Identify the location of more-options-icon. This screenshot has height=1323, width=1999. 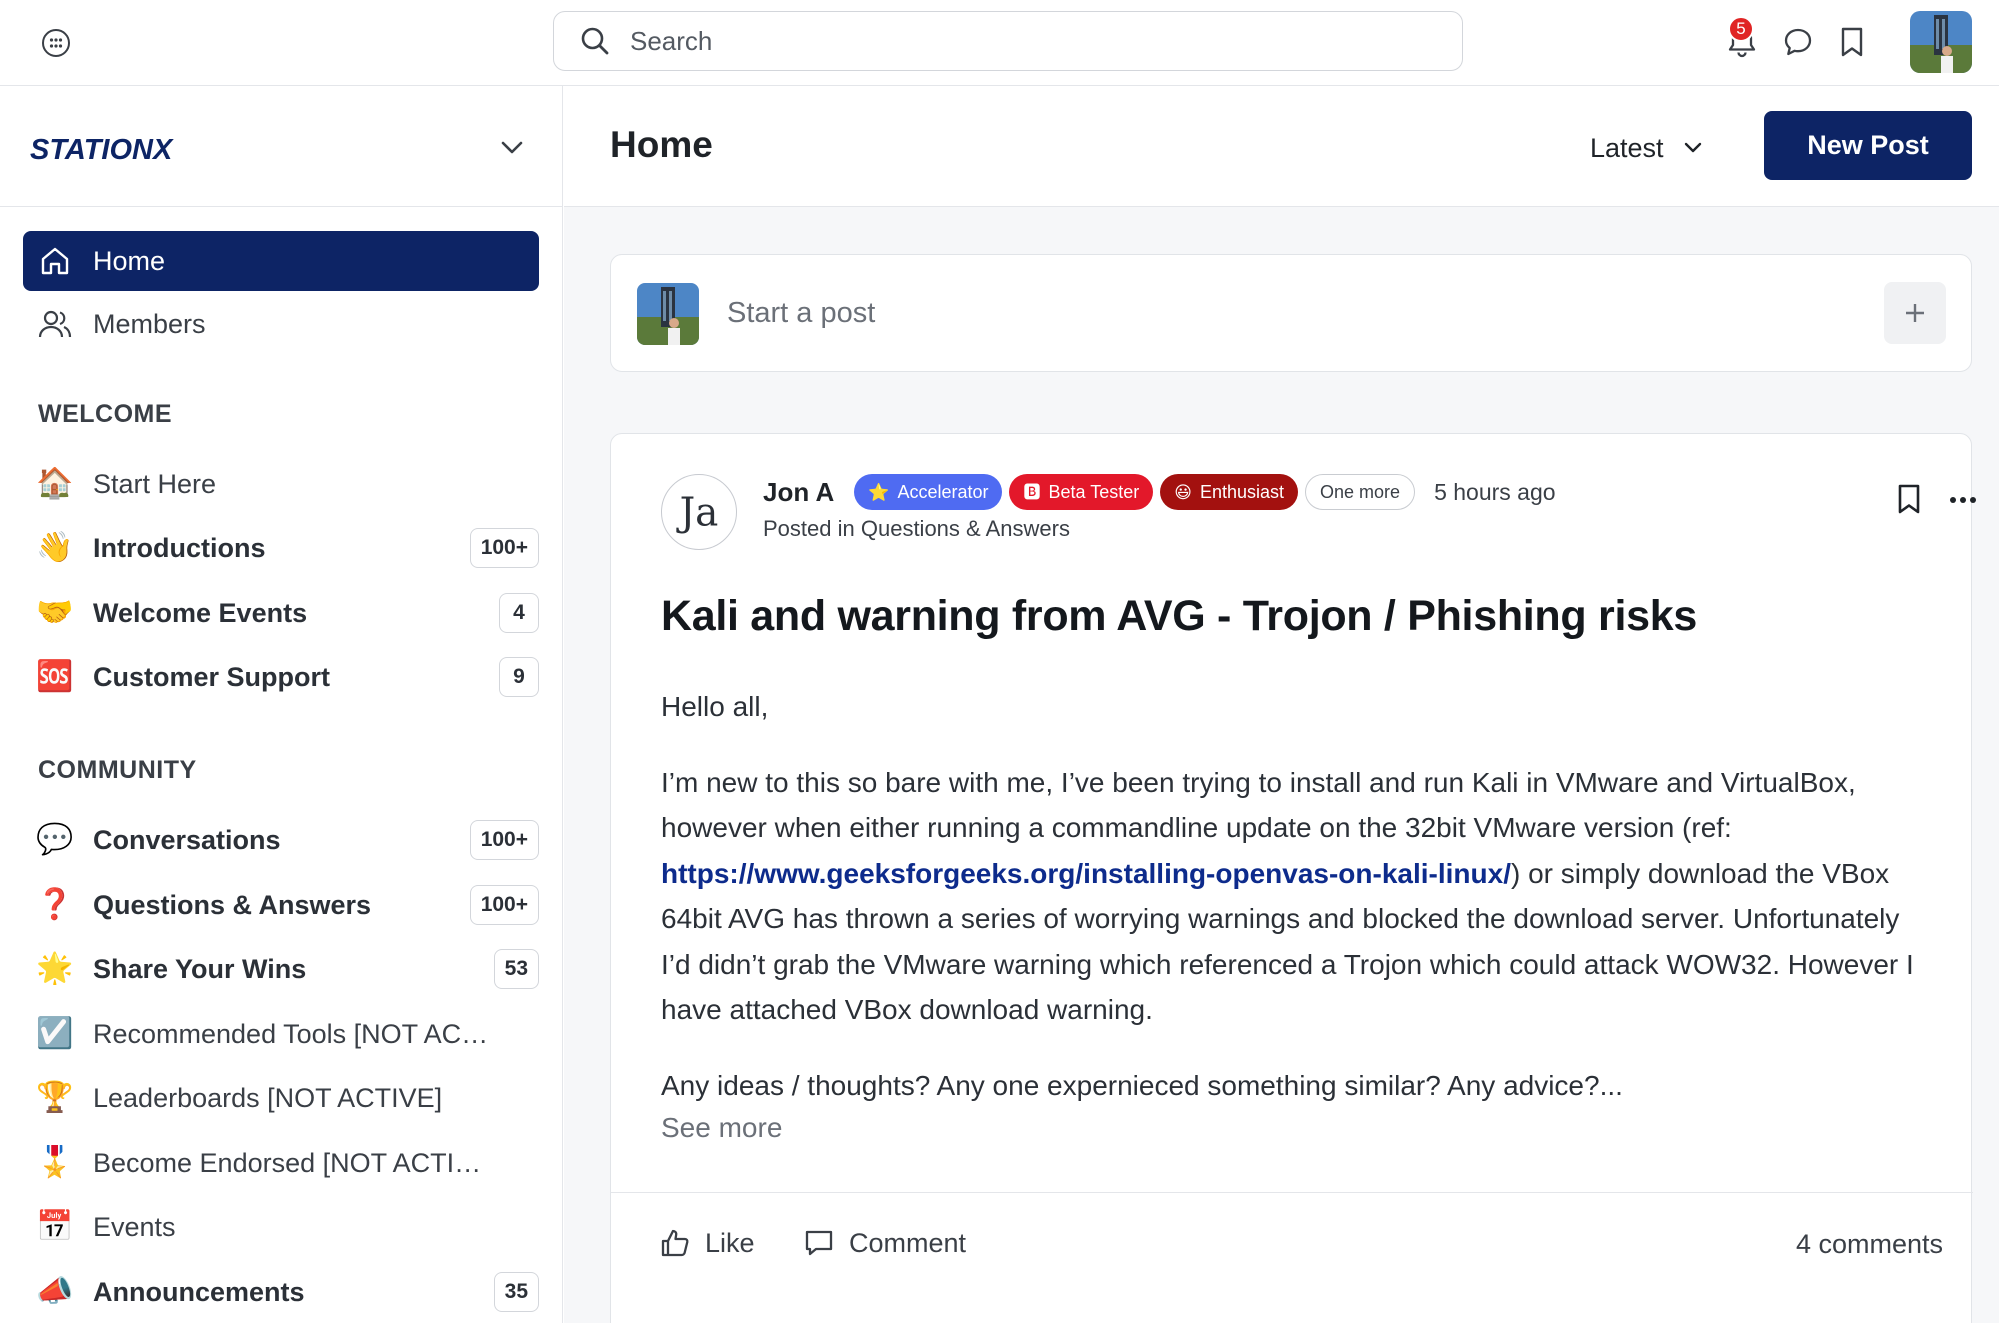
(1963, 500).